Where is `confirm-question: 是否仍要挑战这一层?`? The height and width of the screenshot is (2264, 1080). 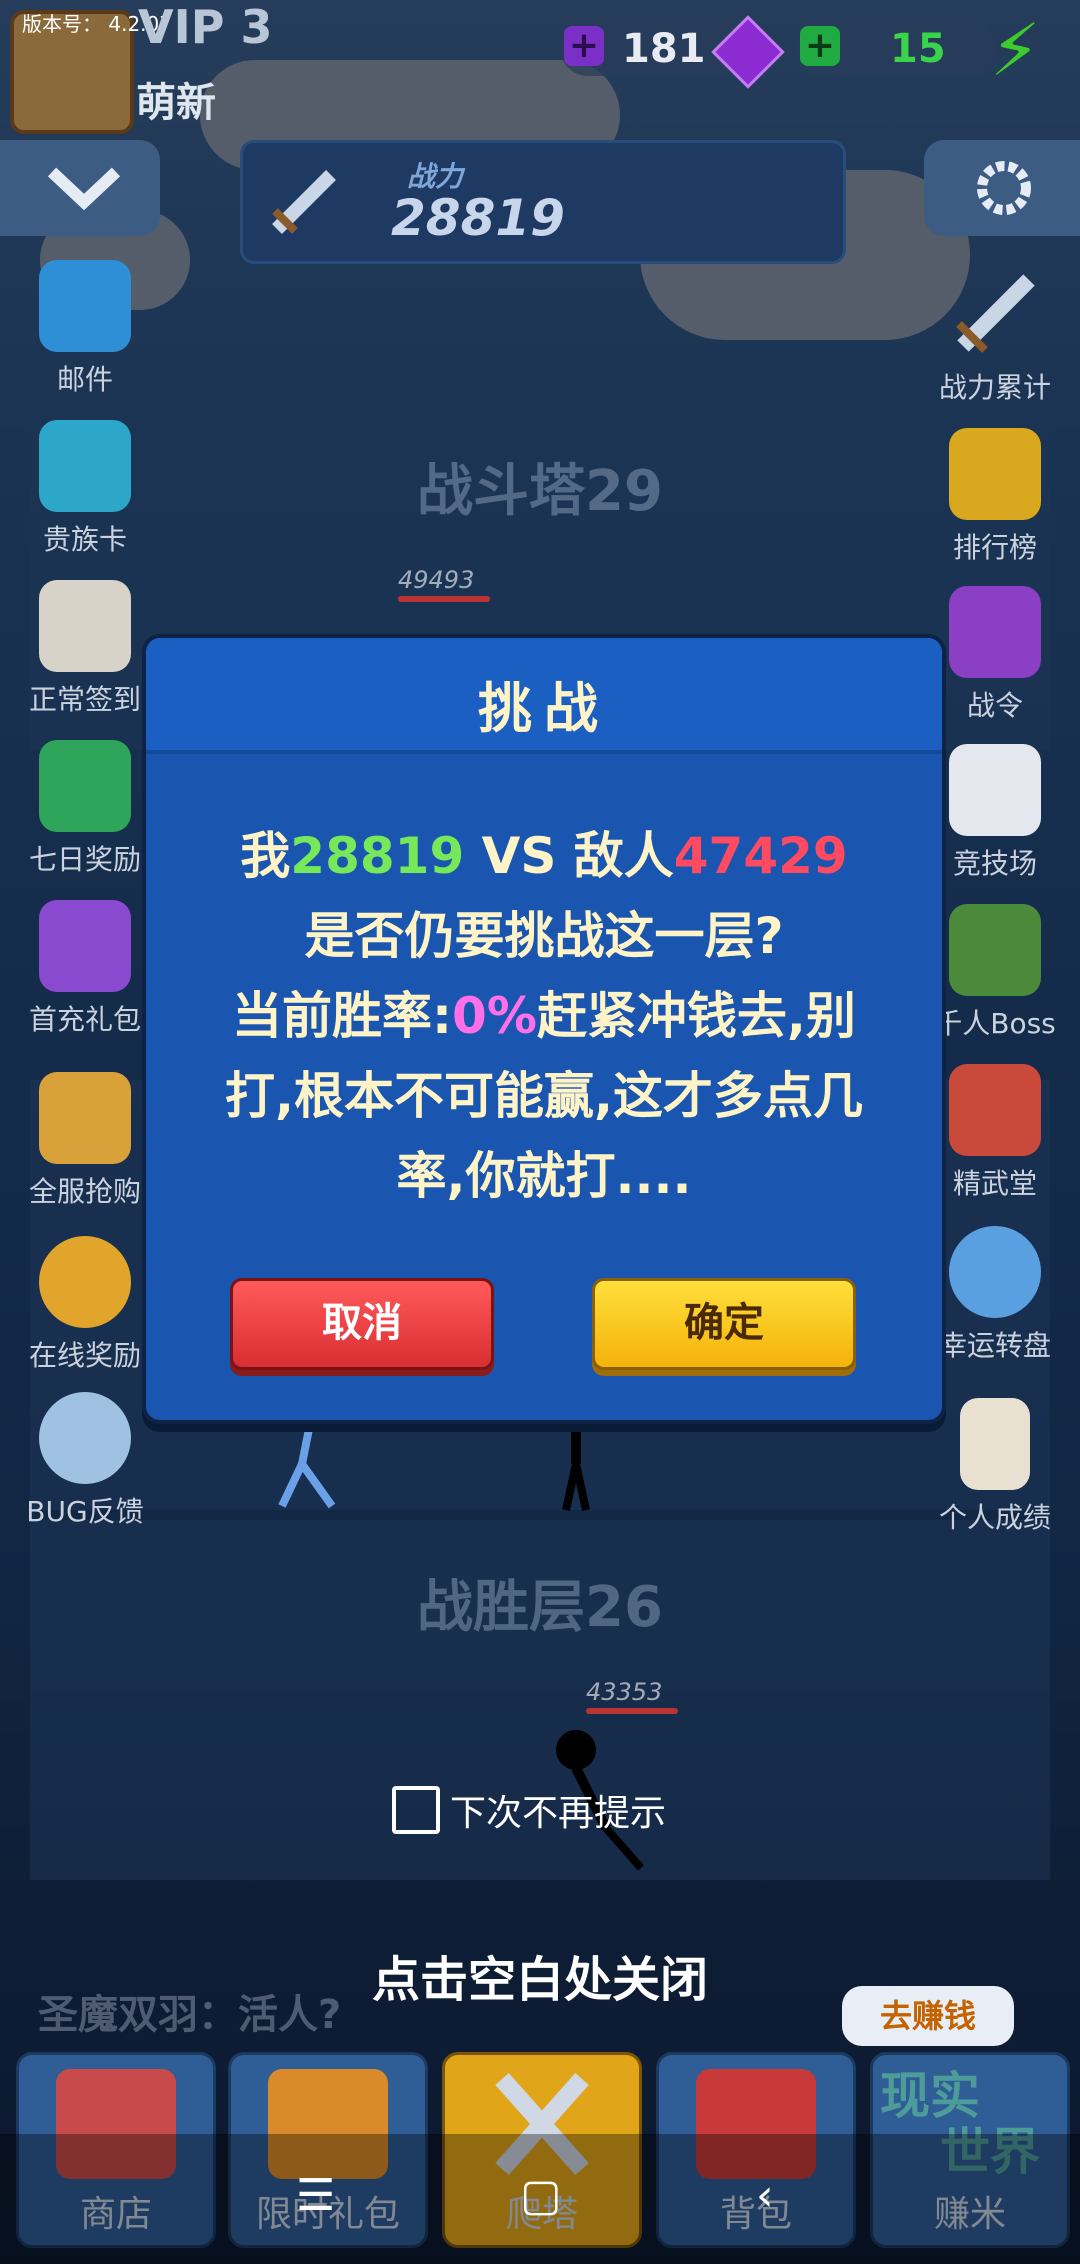 confirm-question: 是否仍要挑战这一层? is located at coordinates (544, 936).